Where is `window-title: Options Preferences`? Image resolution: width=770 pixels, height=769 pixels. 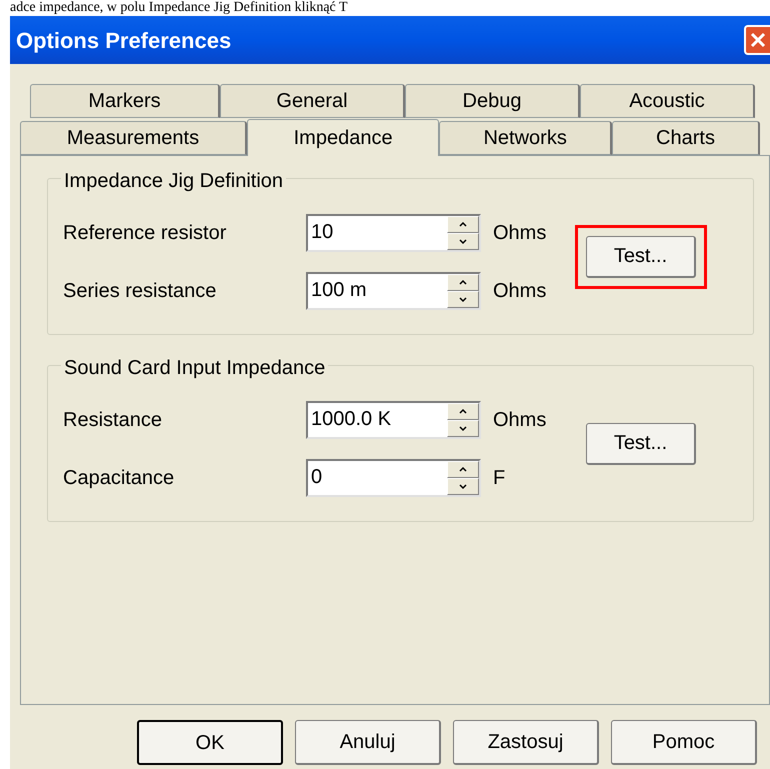 window-title: Options Preferences is located at coordinates (124, 40).